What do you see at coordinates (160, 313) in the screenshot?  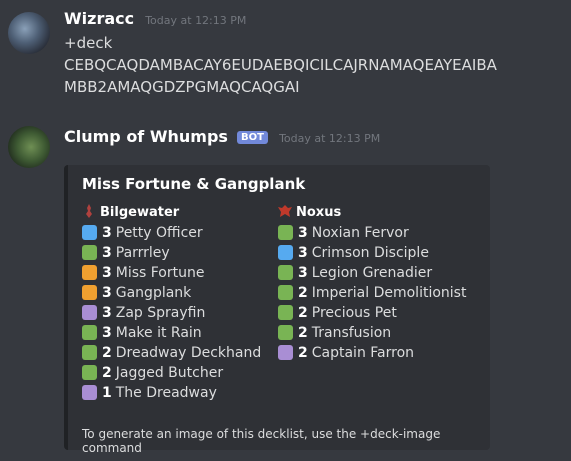 I see `card-name: Zap Sprayfin` at bounding box center [160, 313].